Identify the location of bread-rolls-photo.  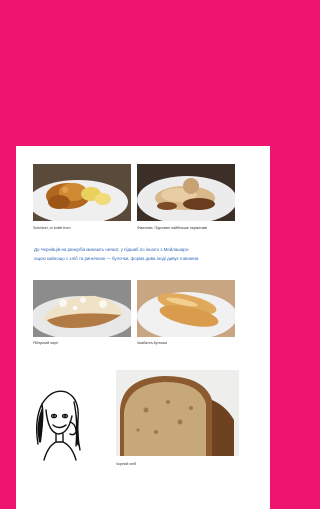
(186, 308).